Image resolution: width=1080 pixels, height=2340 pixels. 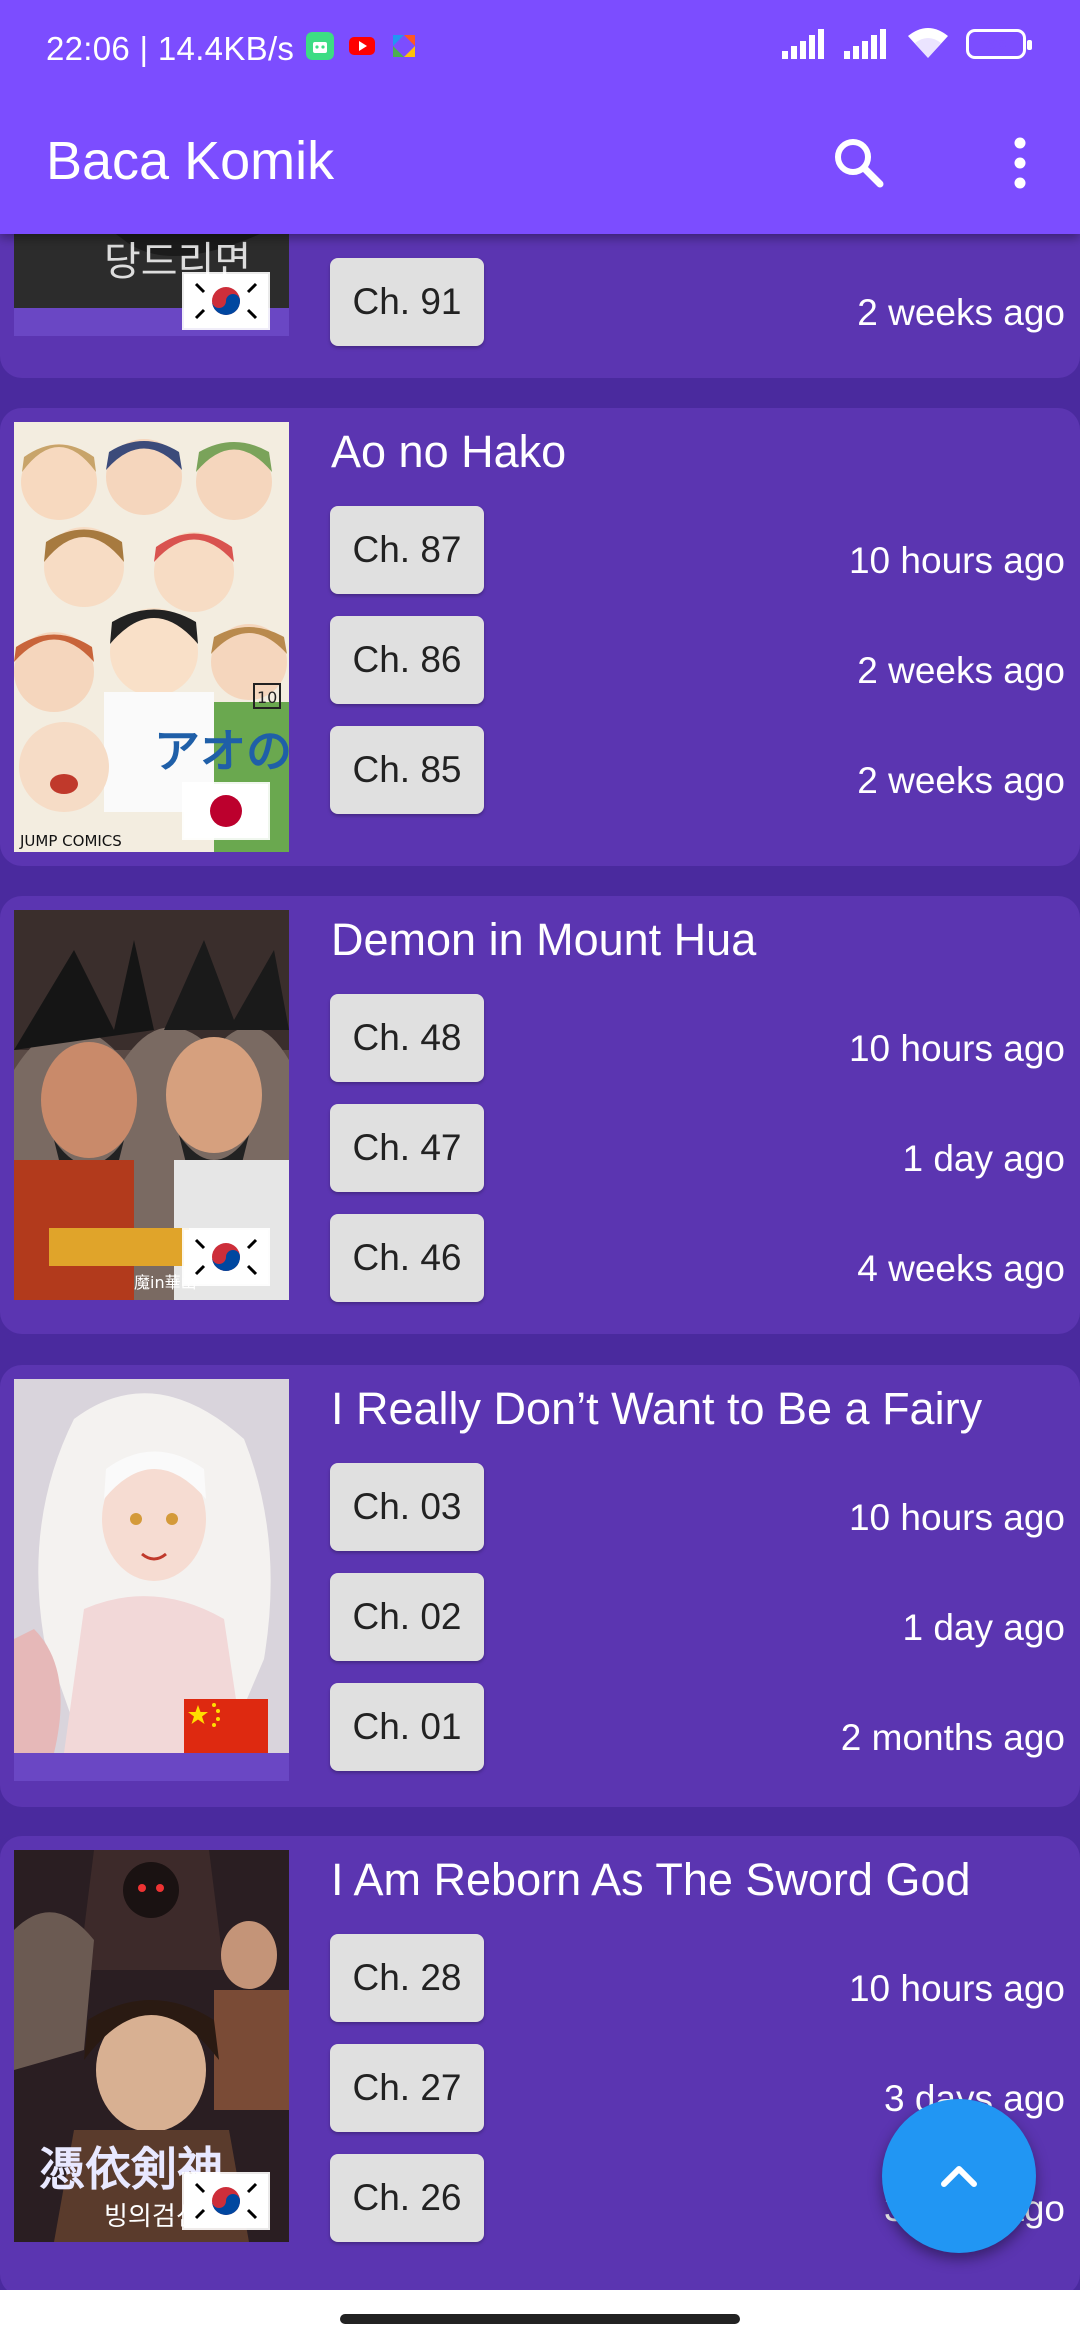 What do you see at coordinates (151, 1566) in the screenshot?
I see `comic-cover` at bounding box center [151, 1566].